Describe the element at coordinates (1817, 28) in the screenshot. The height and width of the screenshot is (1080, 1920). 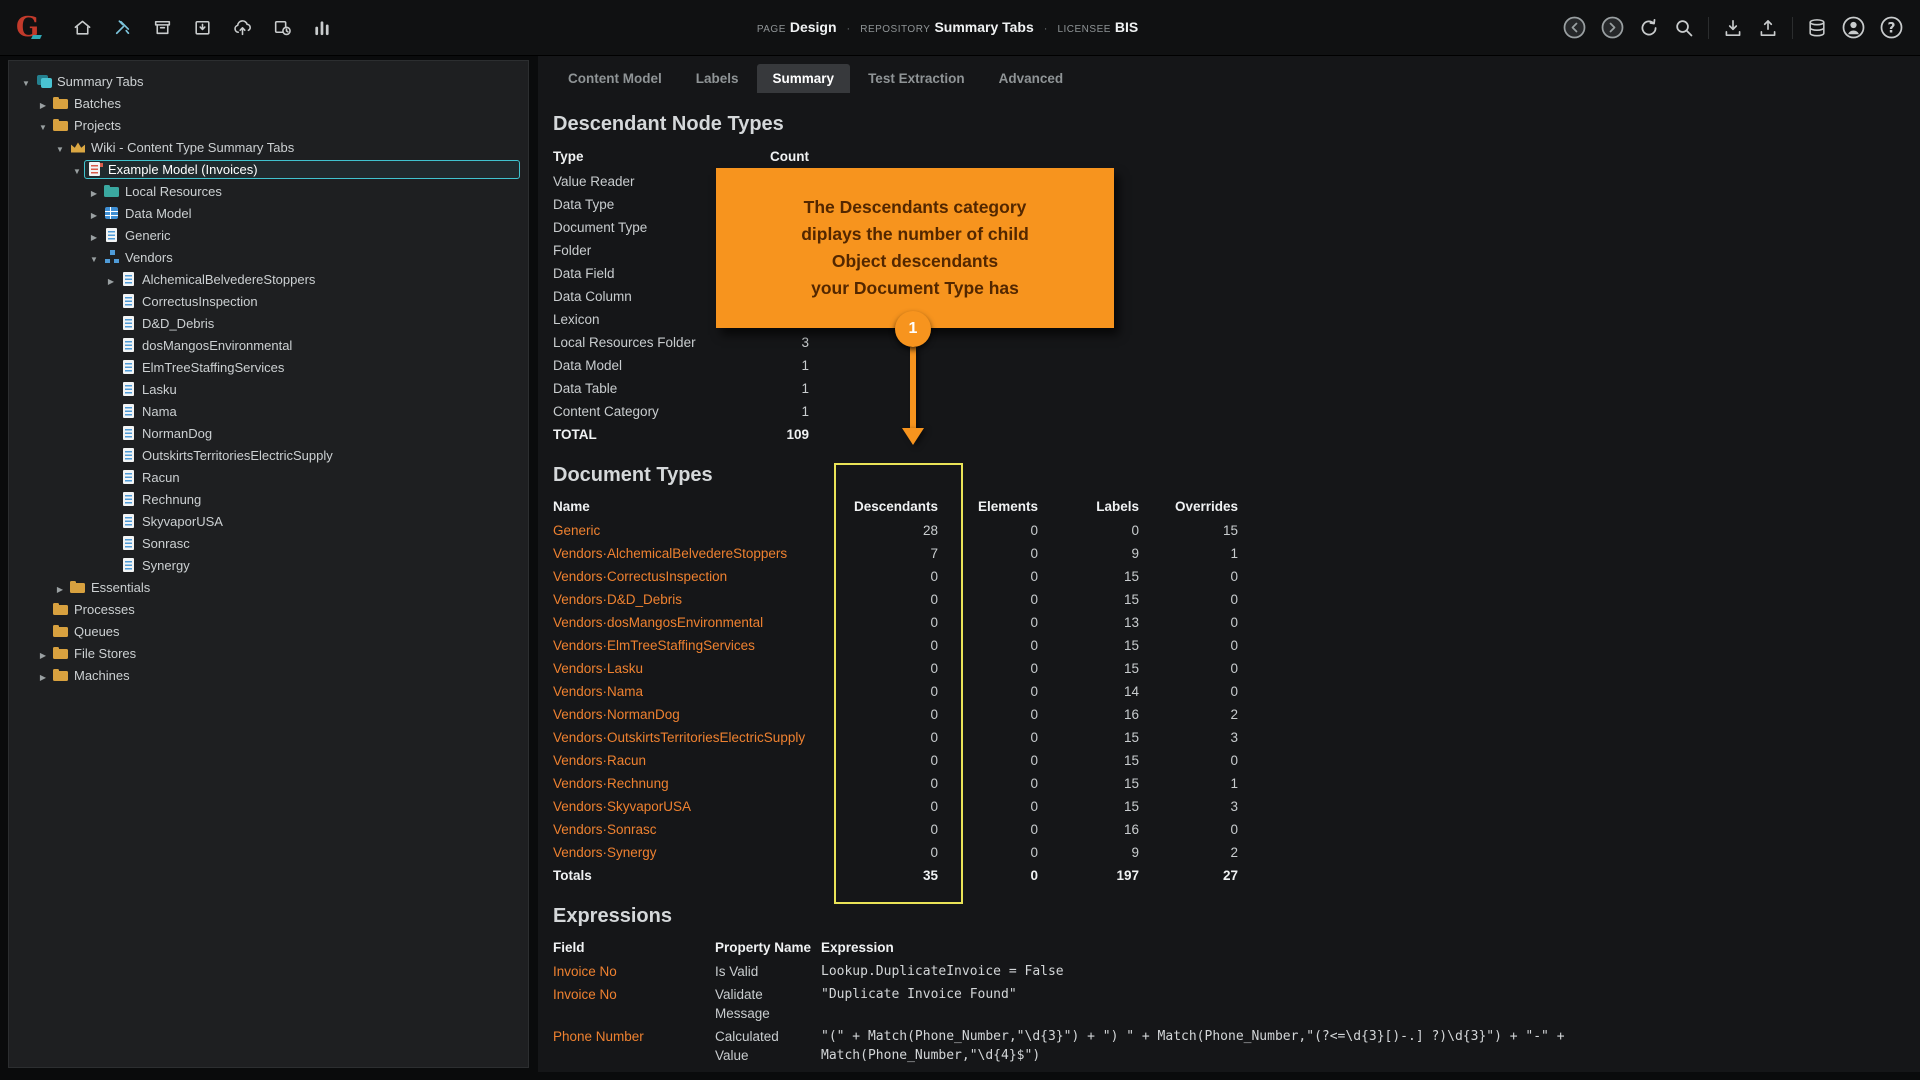
I see `database-icon` at that location.